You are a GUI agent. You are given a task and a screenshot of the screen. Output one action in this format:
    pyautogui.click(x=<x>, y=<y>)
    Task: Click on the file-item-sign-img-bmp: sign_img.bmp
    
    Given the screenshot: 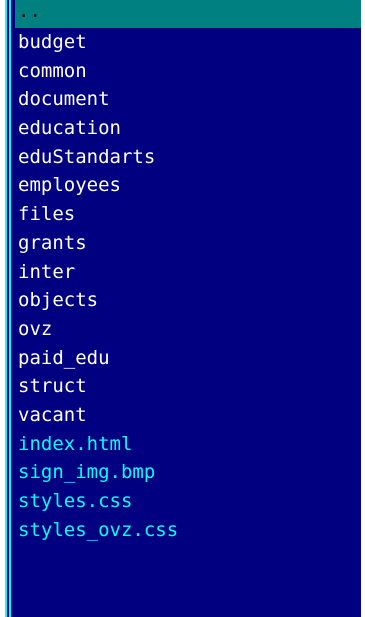 What is the action you would take?
    pyautogui.click(x=188, y=472)
    